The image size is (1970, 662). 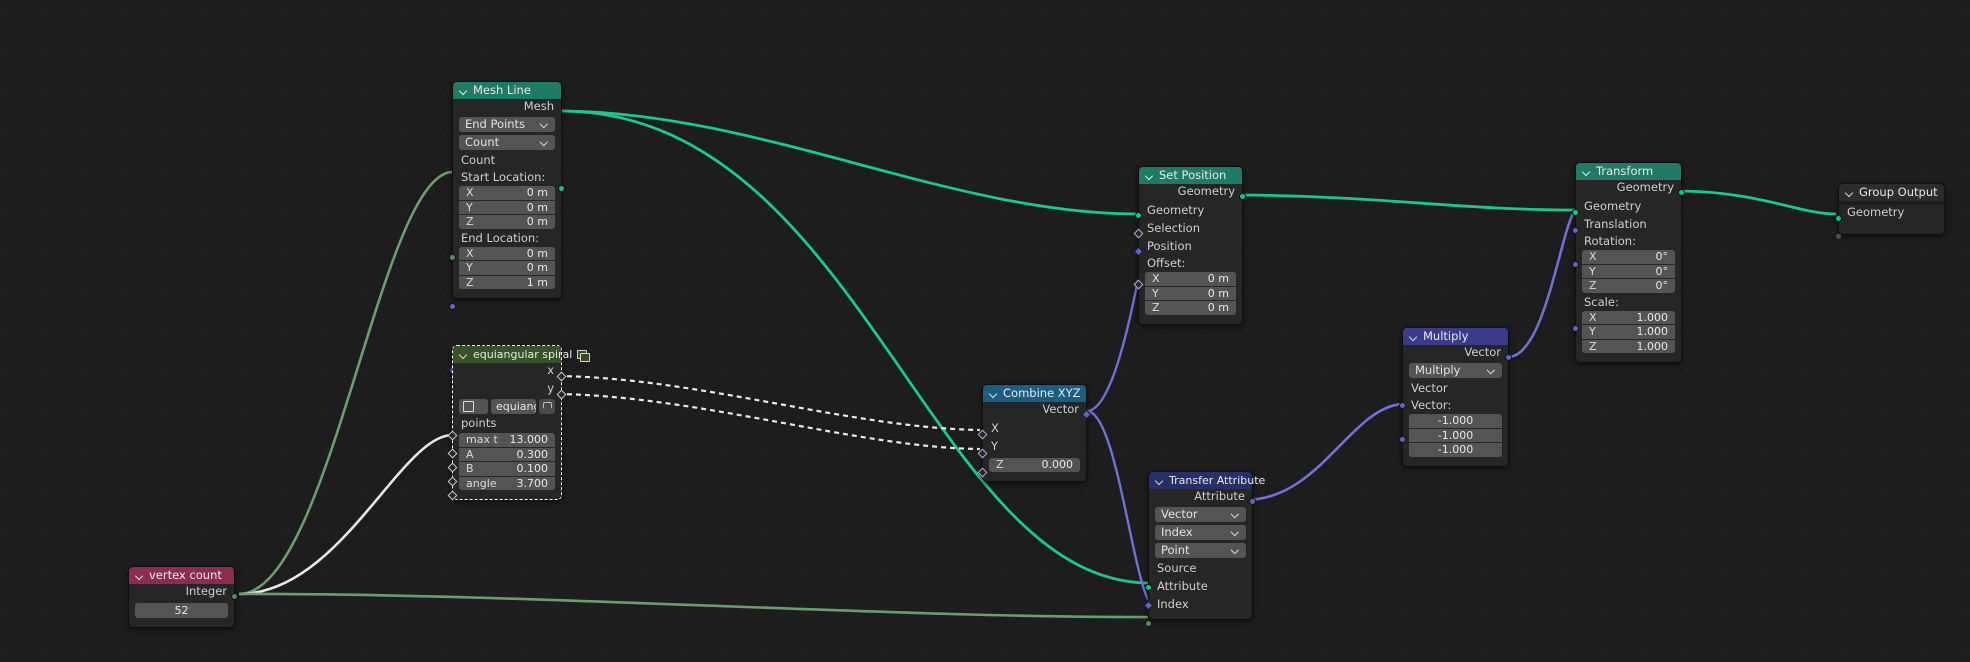 I want to click on field-group-spiral-params: max t 13.000 A 0.300 B 0.100 angle 3.700, so click(x=501, y=467).